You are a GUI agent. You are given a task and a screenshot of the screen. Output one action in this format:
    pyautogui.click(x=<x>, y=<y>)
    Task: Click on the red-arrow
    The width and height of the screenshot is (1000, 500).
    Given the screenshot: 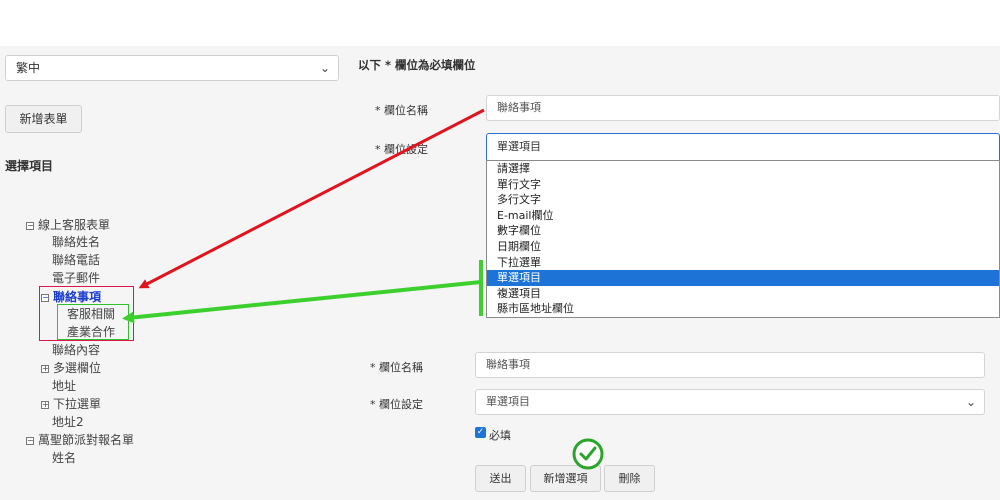 What is the action you would take?
    pyautogui.click(x=311, y=198)
    